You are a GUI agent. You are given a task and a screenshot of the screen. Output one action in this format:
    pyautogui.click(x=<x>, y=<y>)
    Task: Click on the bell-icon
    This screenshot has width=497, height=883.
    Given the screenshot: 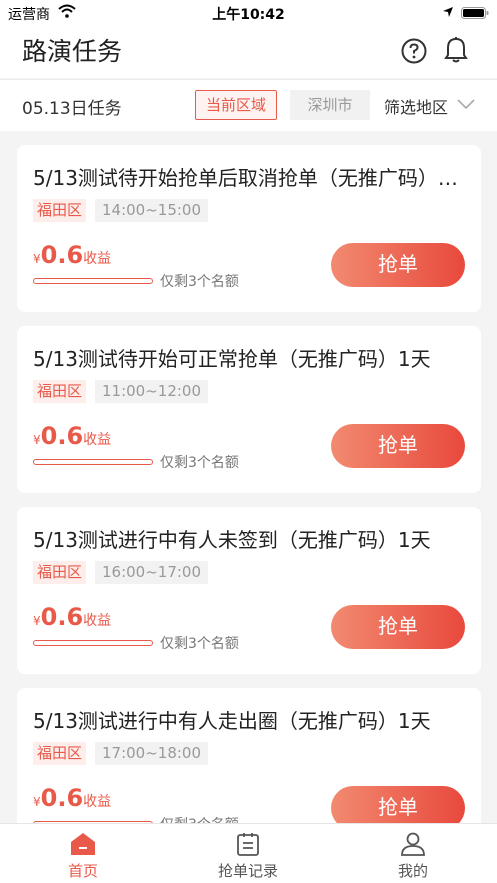 What is the action you would take?
    pyautogui.click(x=456, y=50)
    